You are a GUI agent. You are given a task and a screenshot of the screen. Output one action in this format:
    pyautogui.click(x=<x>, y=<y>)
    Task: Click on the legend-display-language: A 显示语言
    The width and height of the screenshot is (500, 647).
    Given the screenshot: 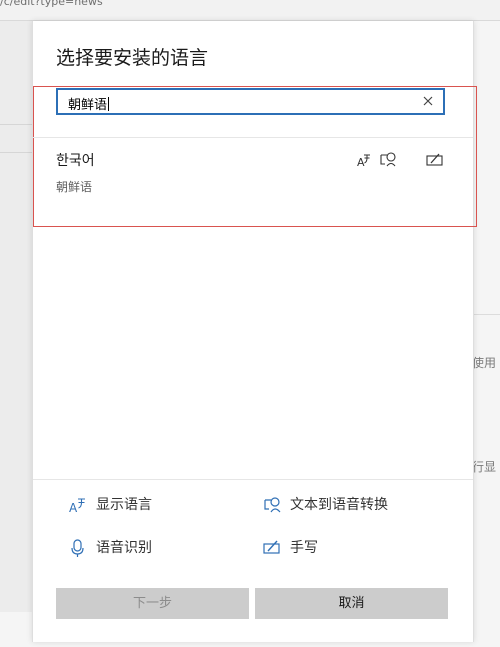 What is the action you would take?
    pyautogui.click(x=144, y=504)
    